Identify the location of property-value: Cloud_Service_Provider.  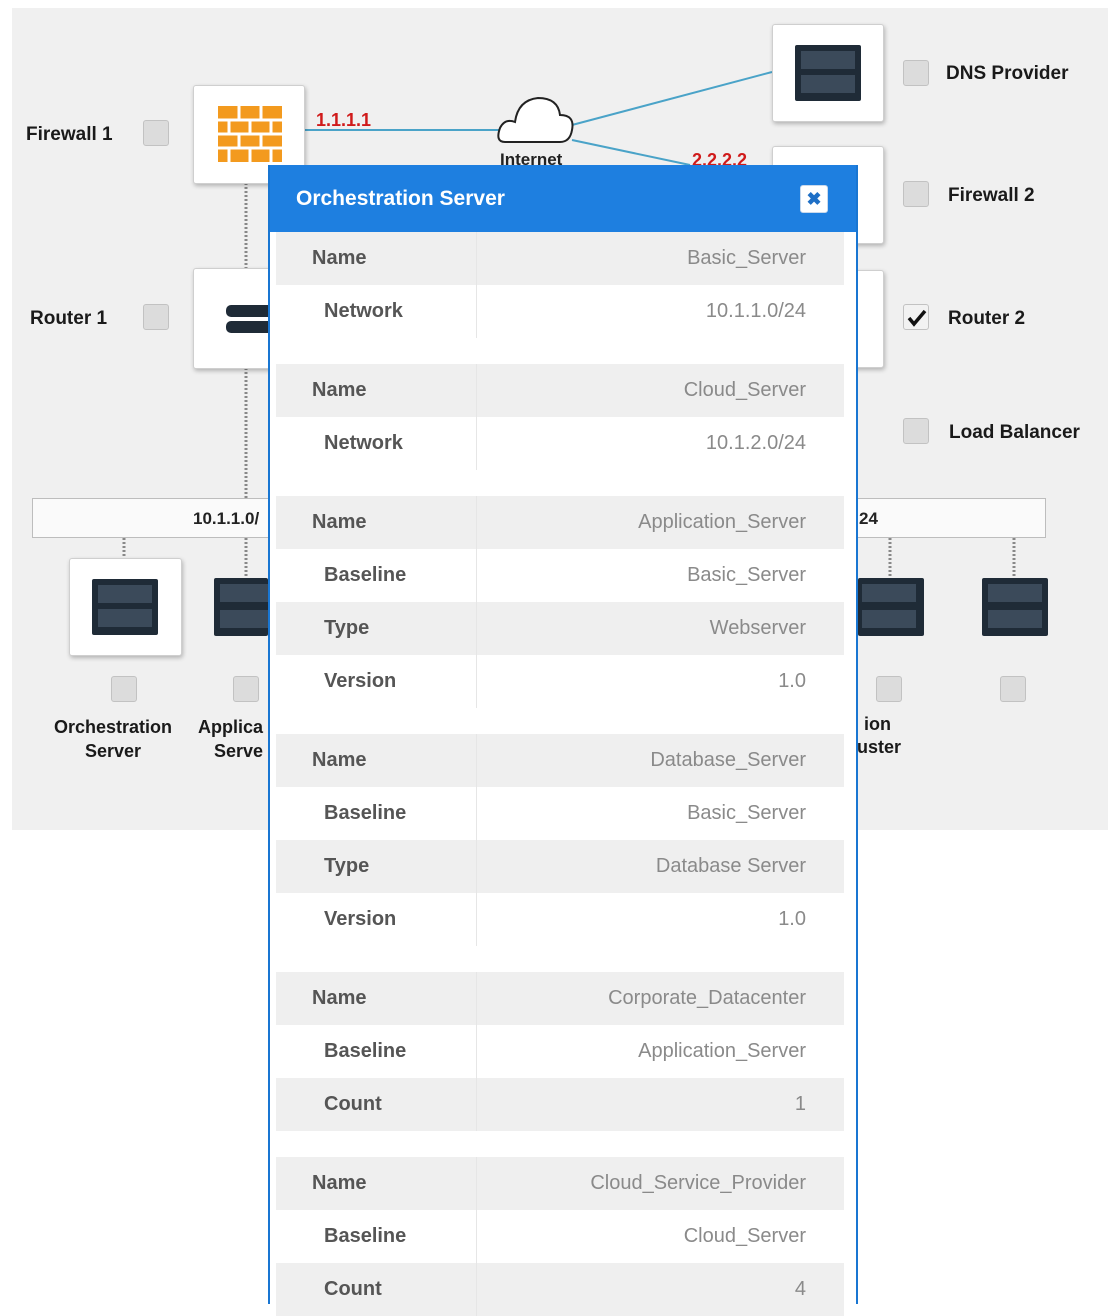
(660, 1183).